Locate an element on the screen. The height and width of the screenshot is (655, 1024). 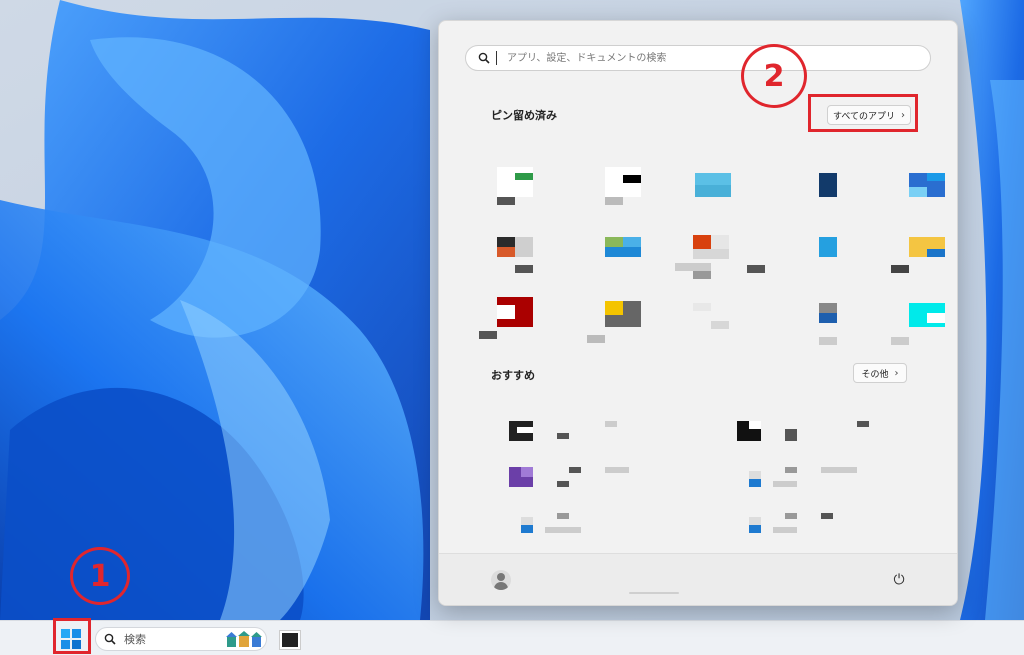
user-icon is located at coordinates (501, 580).